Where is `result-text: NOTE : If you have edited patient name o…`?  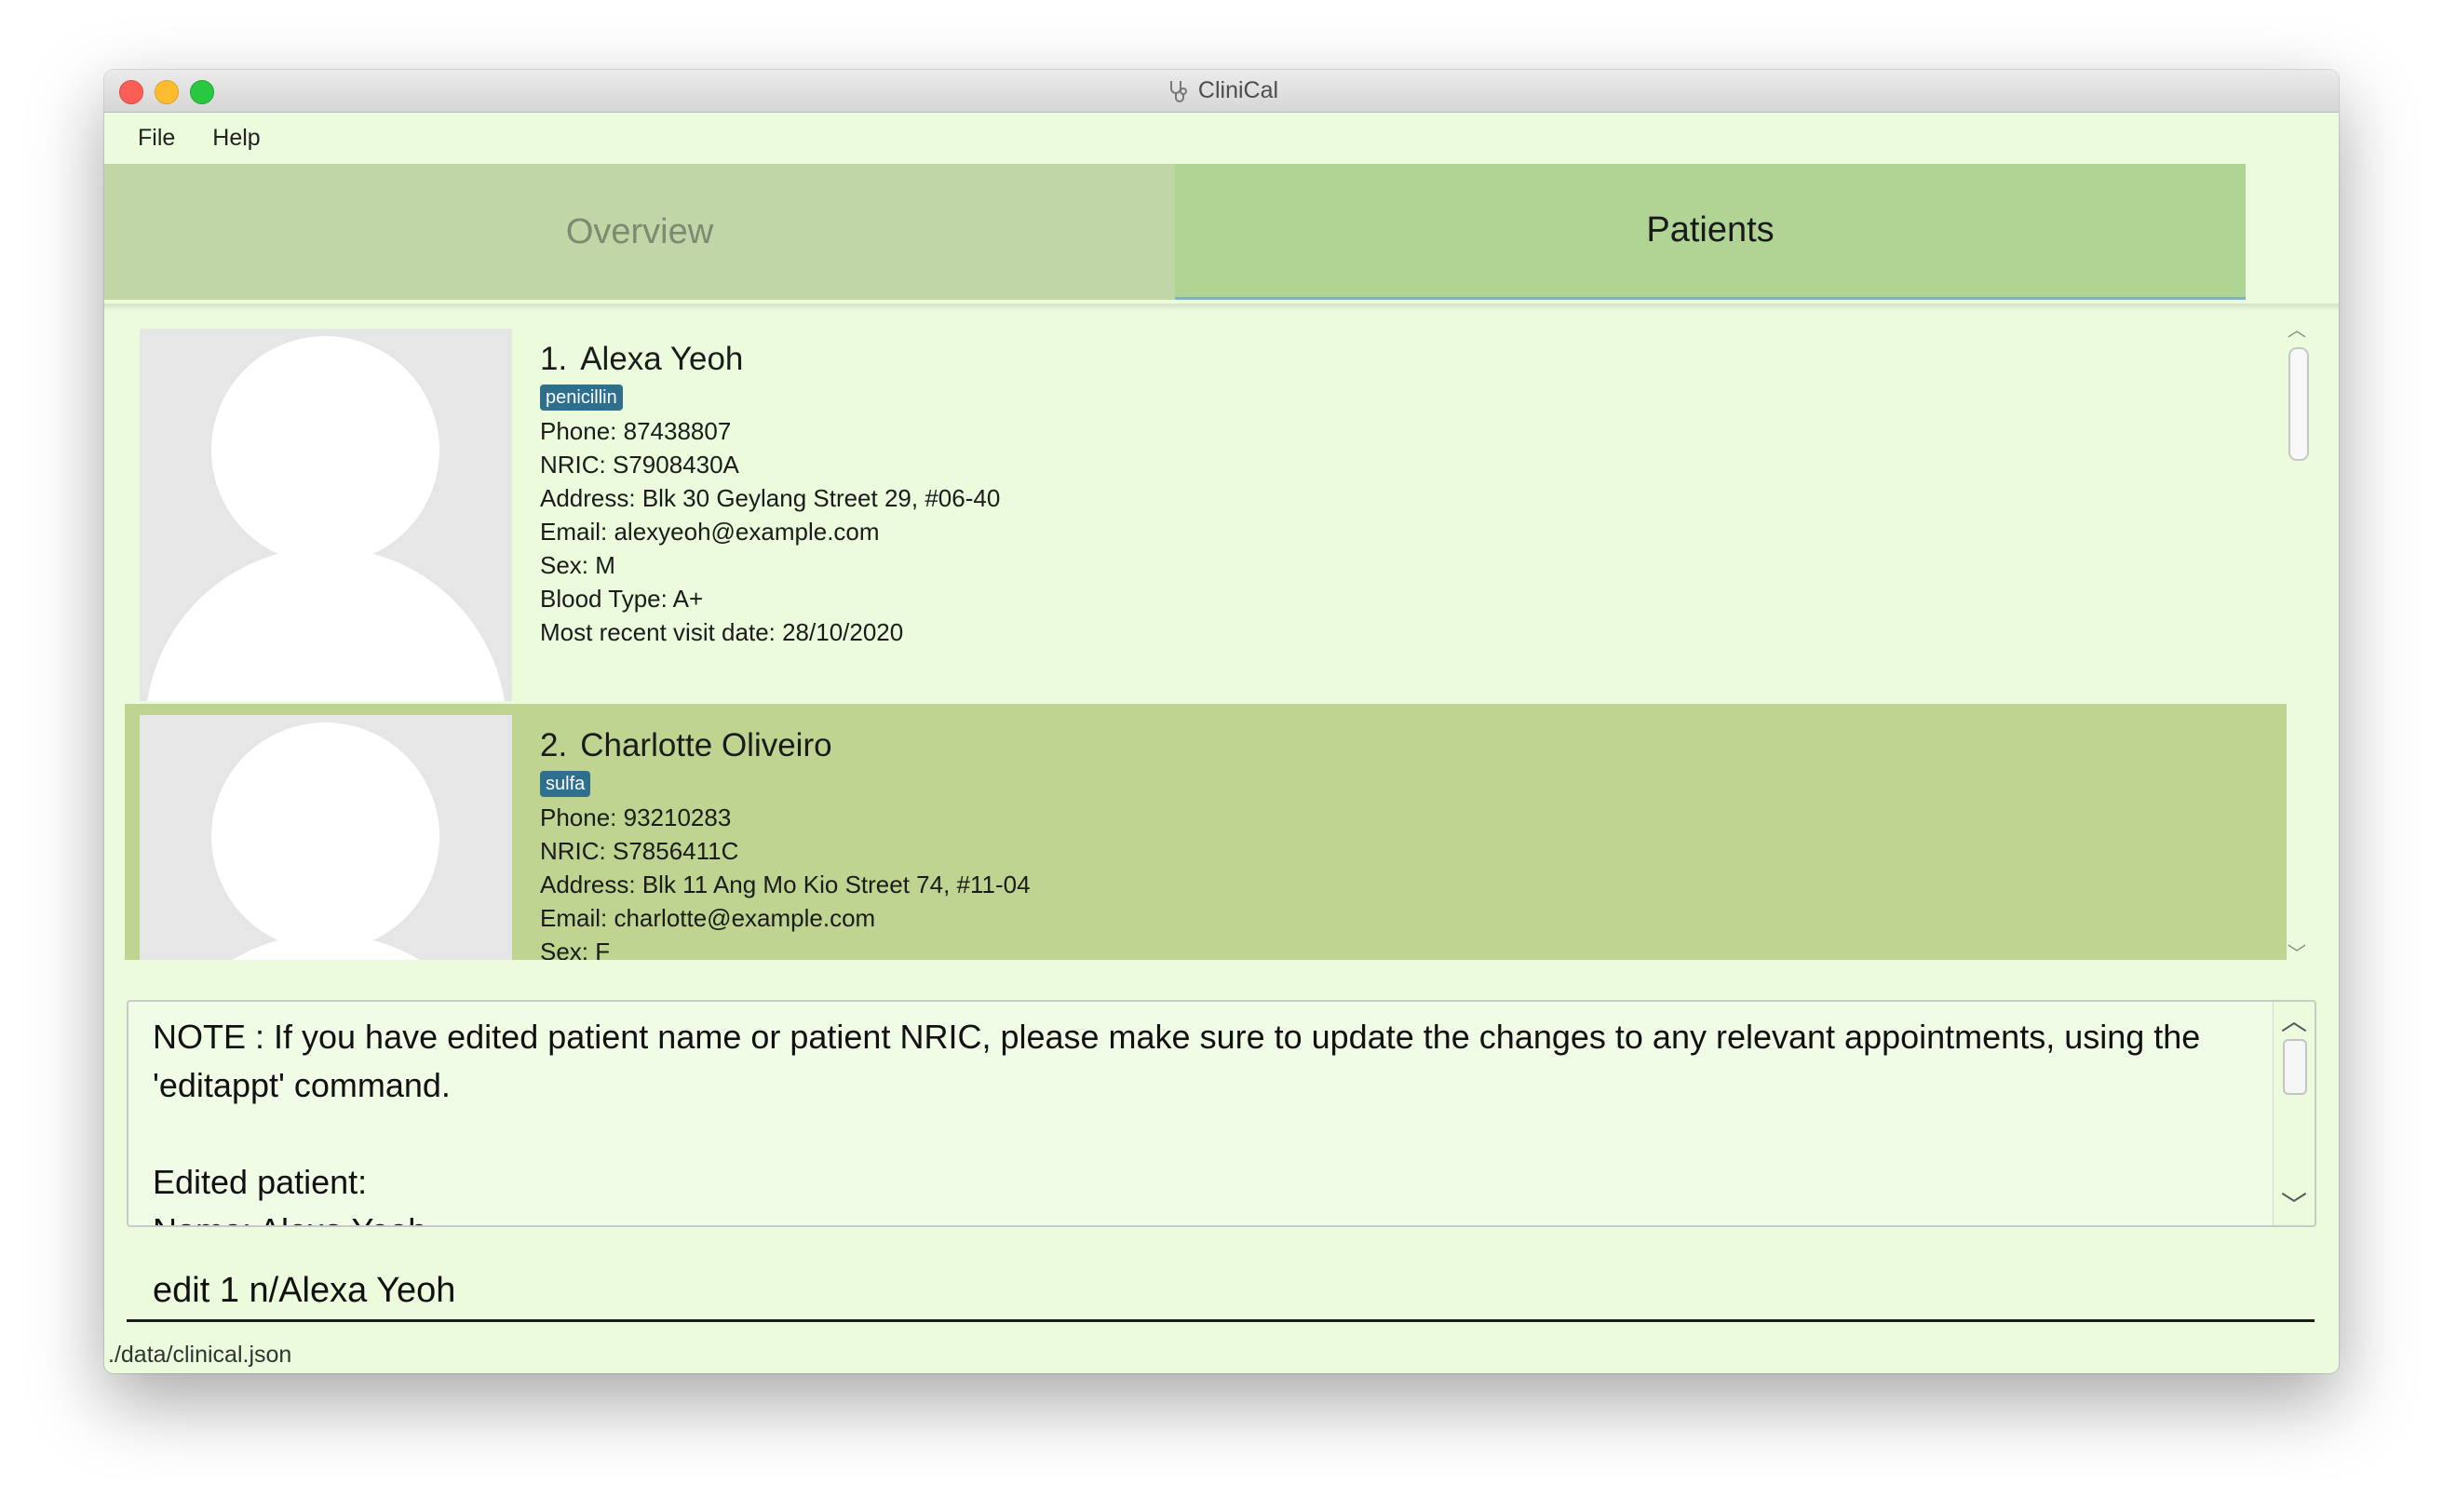
result-text: NOTE : If you have edited patient name o… is located at coordinates (1177, 1121).